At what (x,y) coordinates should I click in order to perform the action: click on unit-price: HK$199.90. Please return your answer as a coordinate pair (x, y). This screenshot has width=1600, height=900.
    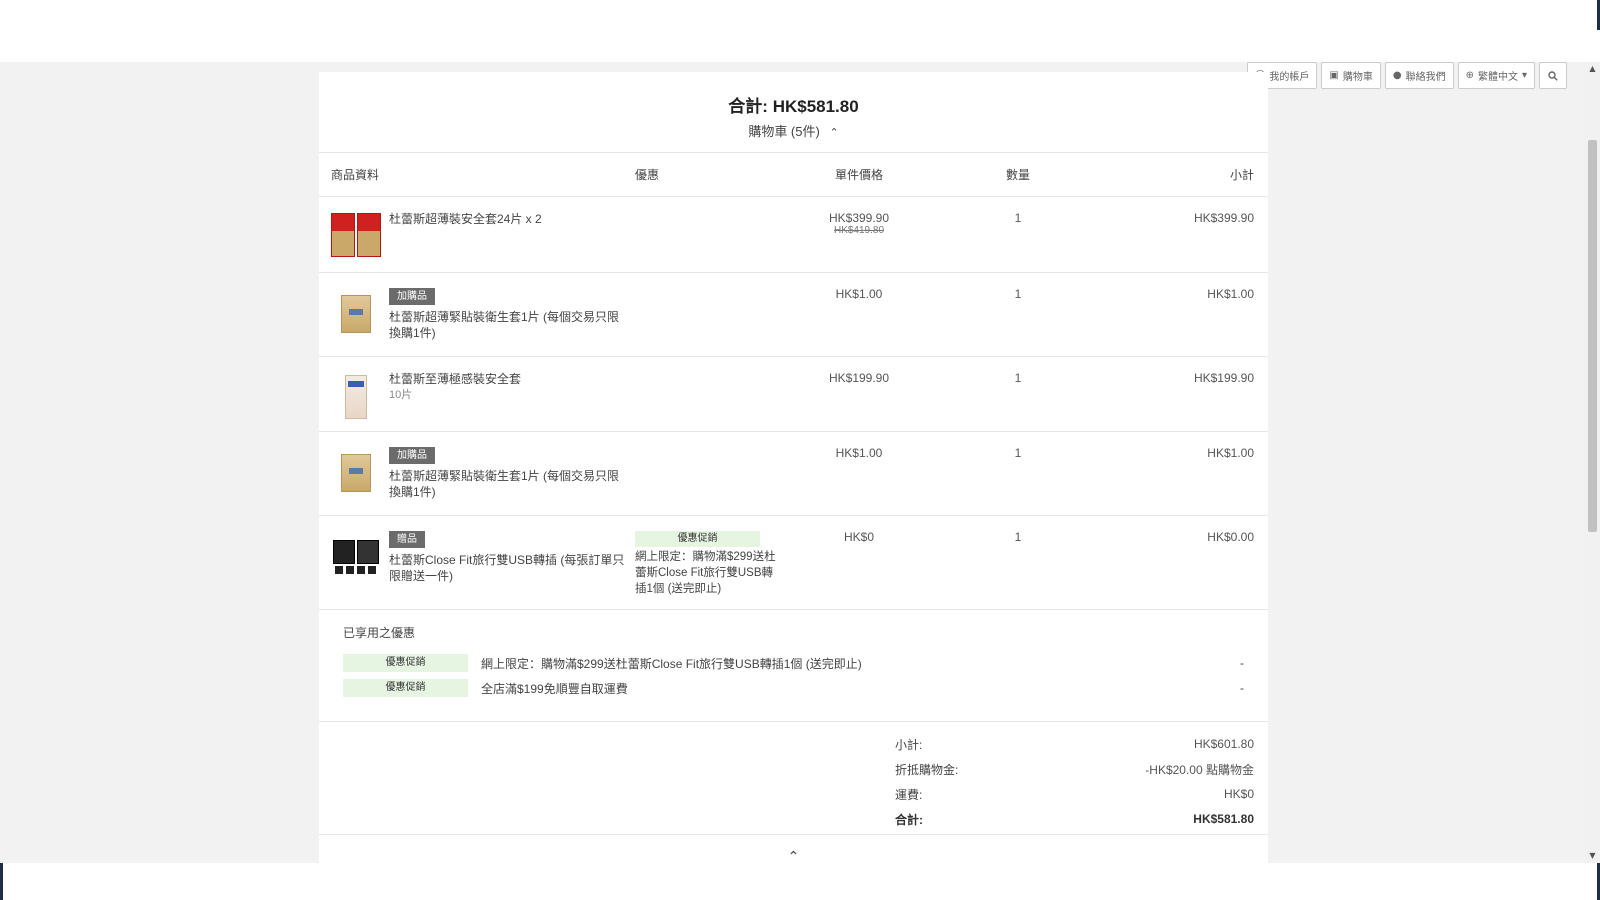
    Looking at the image, I should click on (859, 377).